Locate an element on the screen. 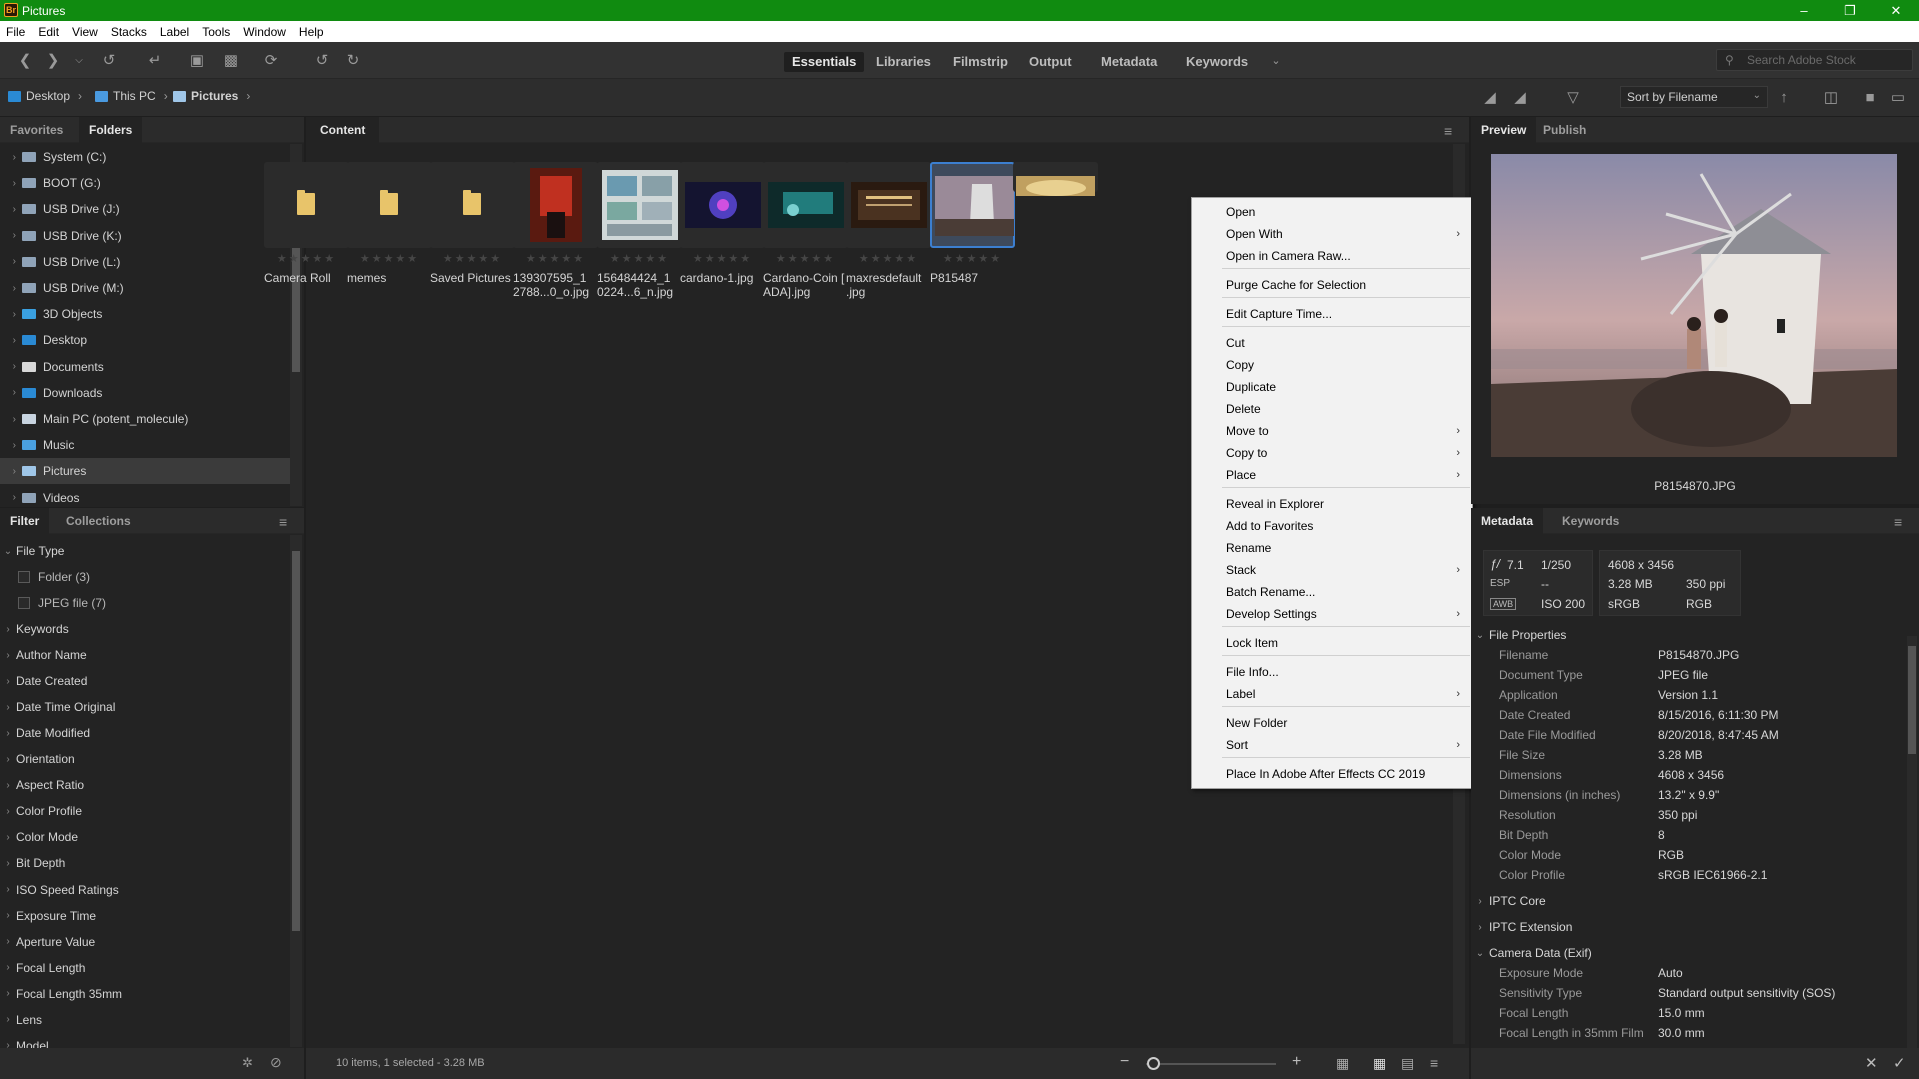 This screenshot has width=1919, height=1079. filter-keywords: › Keywords is located at coordinates (148, 629).